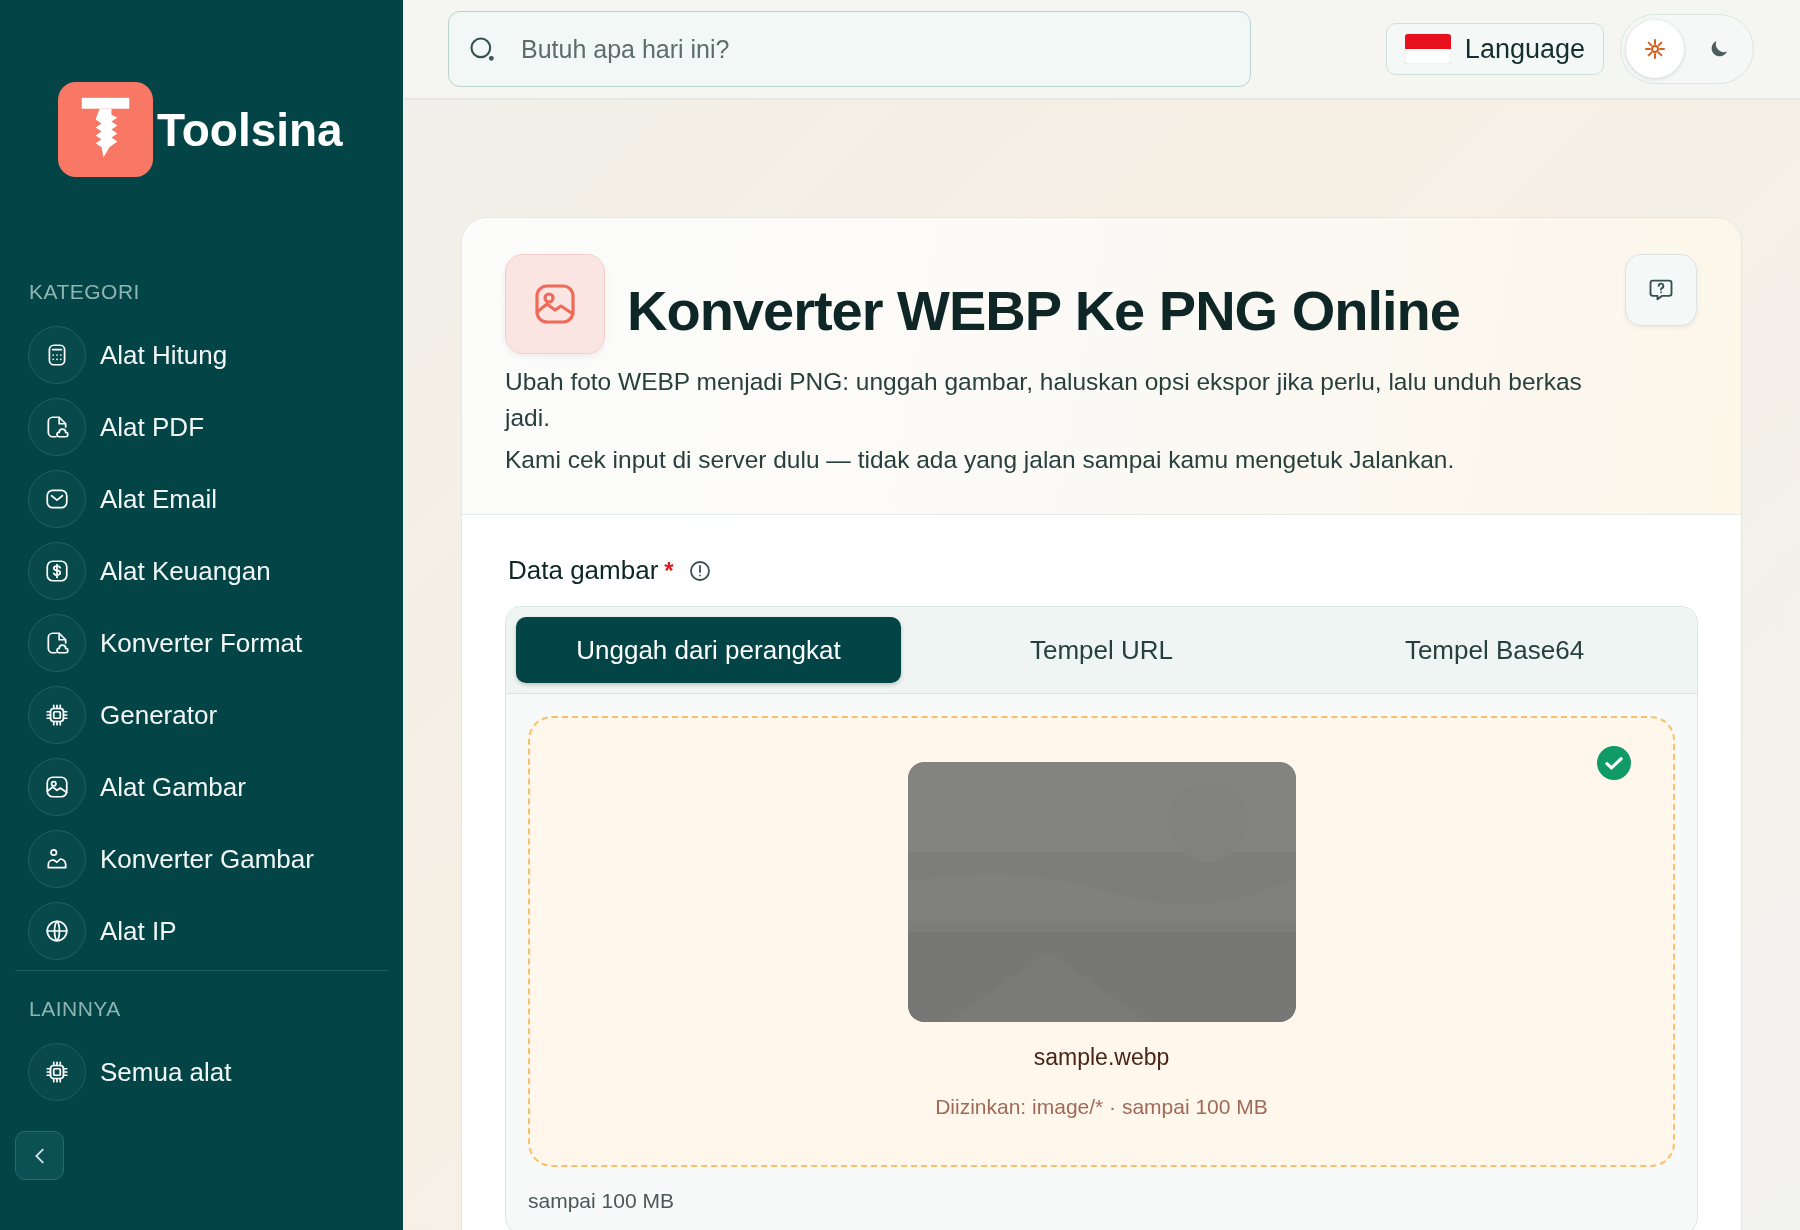 The width and height of the screenshot is (1800, 1230). Describe the element at coordinates (116, 427) in the screenshot. I see `sidebar-item: Alat PDF` at that location.